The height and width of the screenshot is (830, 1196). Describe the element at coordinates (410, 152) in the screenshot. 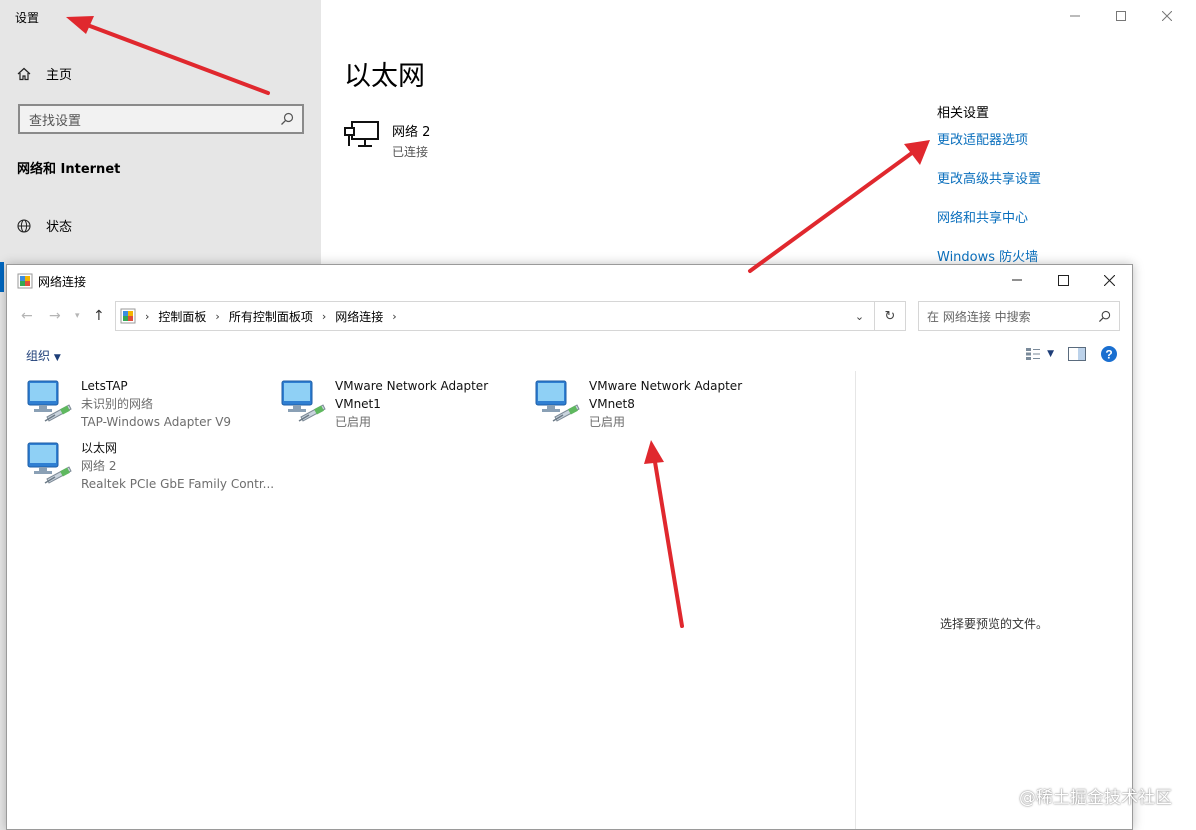

I see `network-status: 已连接` at that location.